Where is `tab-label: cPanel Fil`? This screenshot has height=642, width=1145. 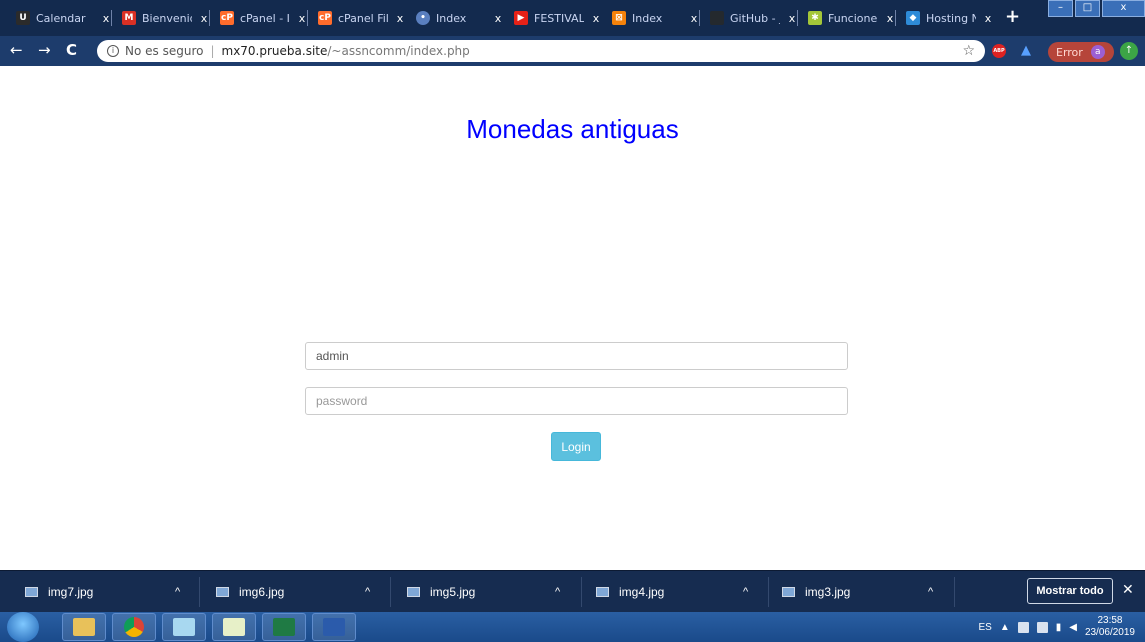
tab-label: cPanel Fil is located at coordinates (363, 18).